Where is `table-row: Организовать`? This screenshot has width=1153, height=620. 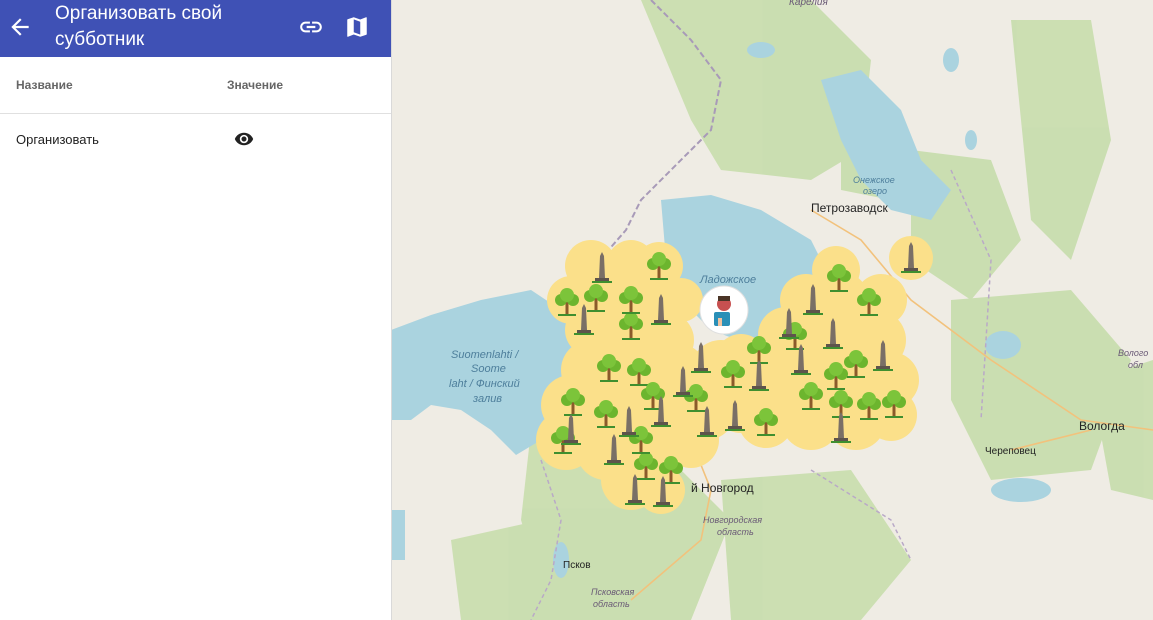
table-row: Организовать is located at coordinates (195, 139).